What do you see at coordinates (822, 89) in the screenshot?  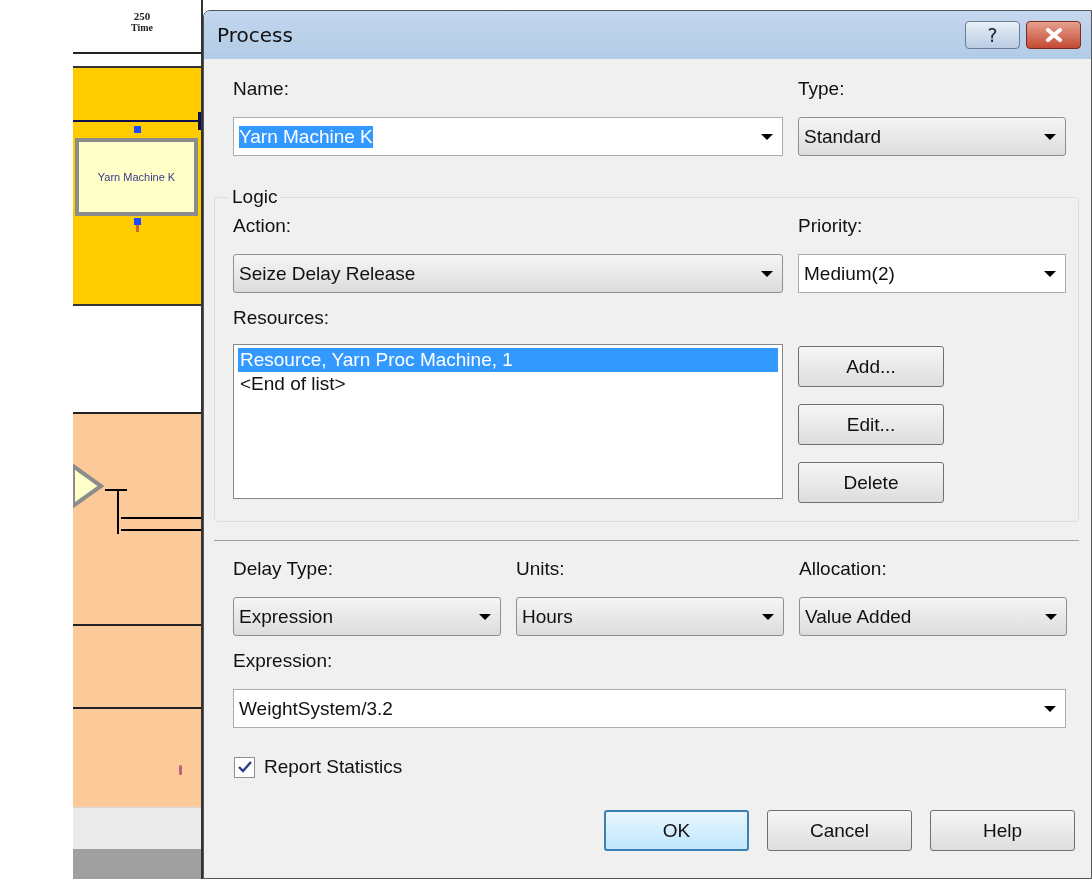 I see `field-label: Type:` at bounding box center [822, 89].